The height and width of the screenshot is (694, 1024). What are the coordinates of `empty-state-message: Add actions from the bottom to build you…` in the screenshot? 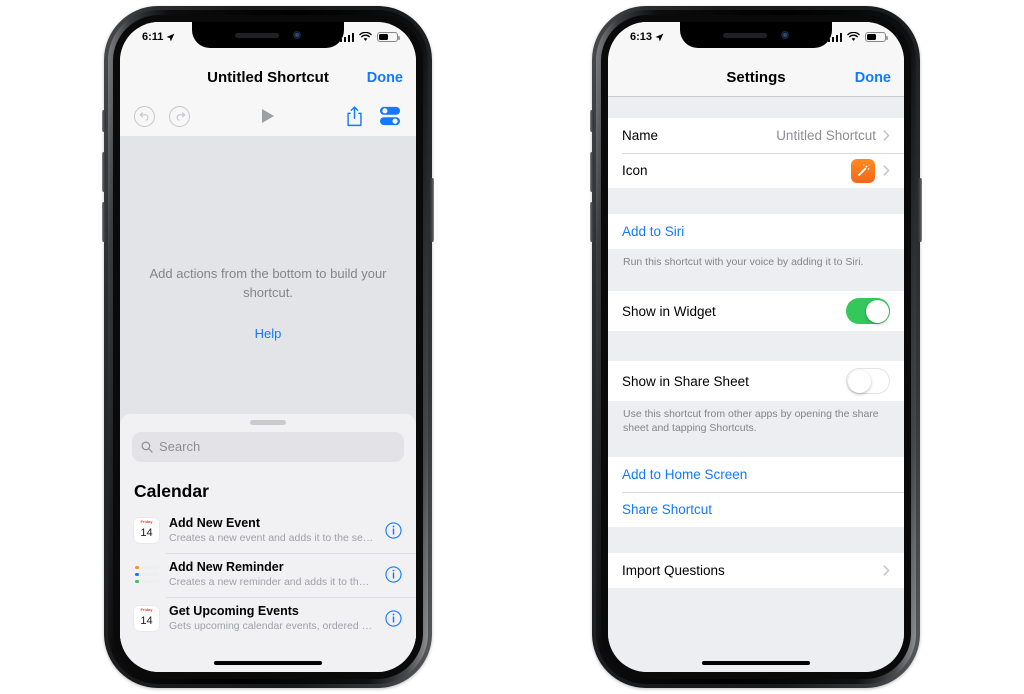 It's located at (268, 283).